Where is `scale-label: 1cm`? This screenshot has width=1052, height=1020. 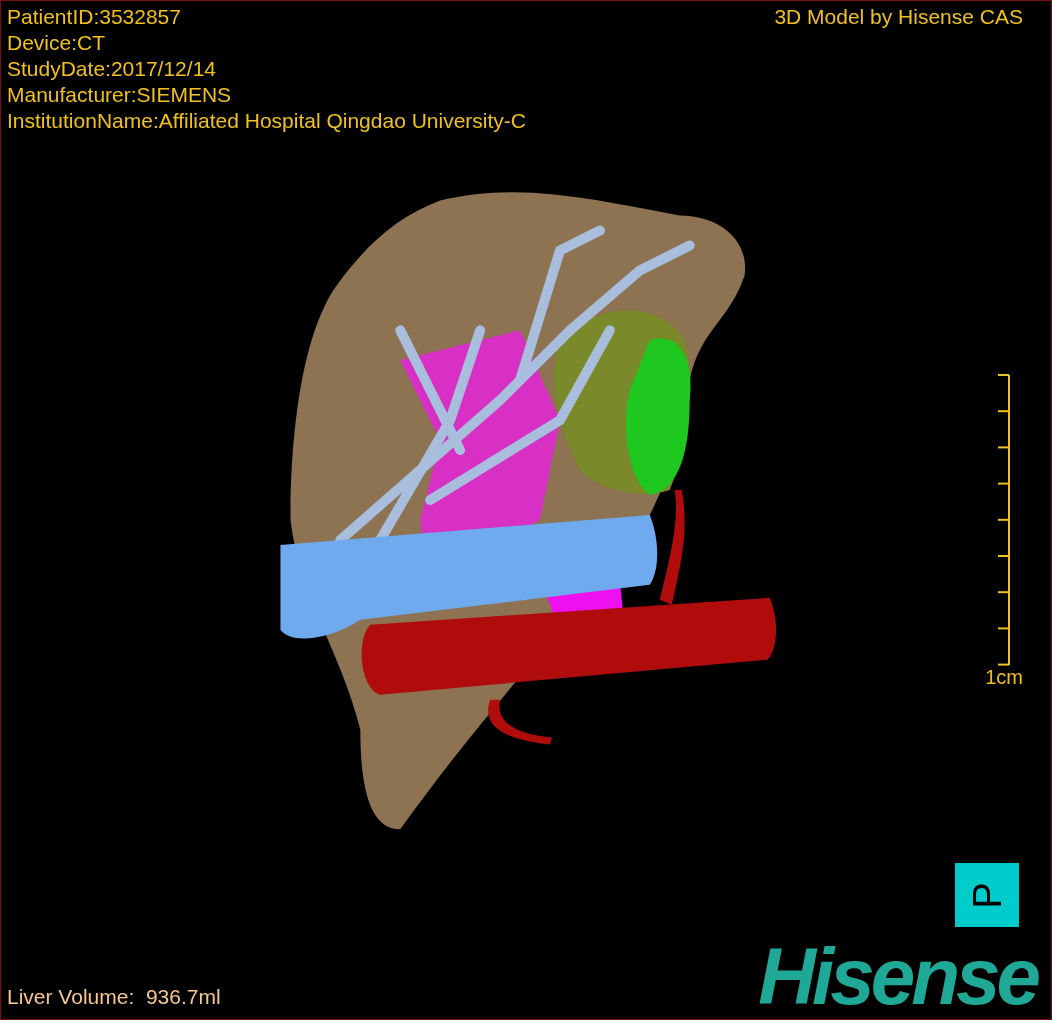 scale-label: 1cm is located at coordinates (1004, 677).